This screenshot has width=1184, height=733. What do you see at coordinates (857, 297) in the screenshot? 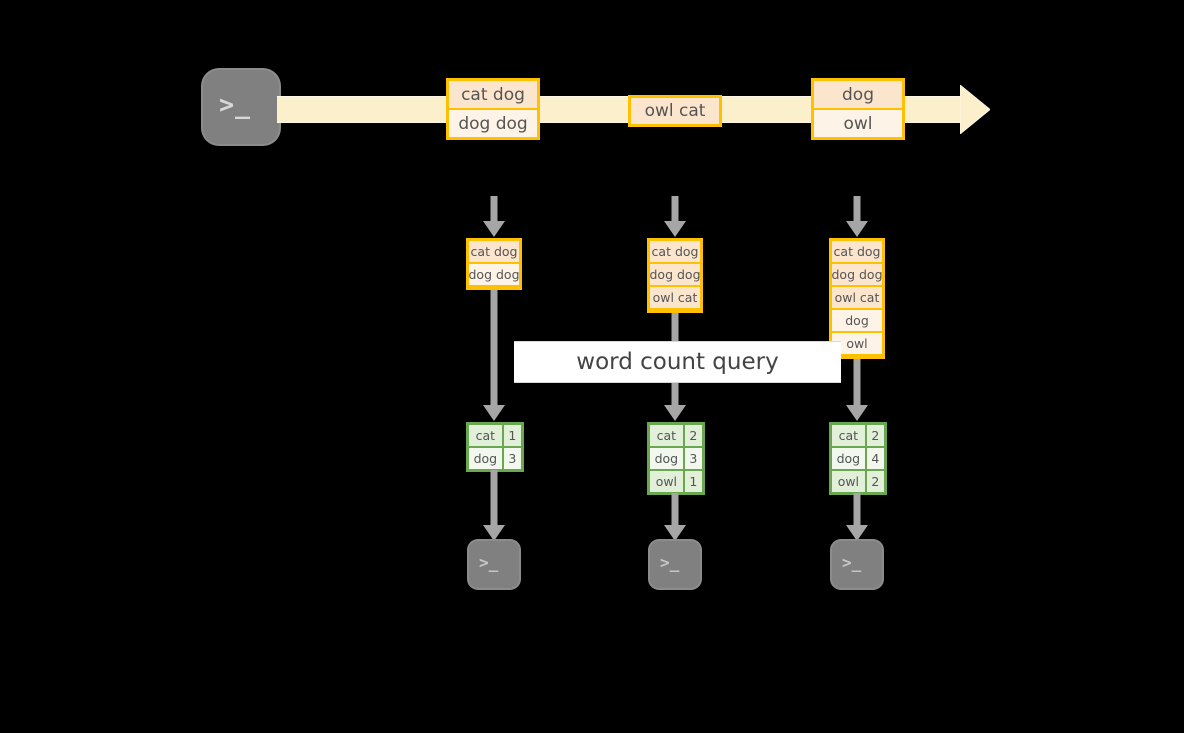
I see `column-3-input-line-3: owl cat` at bounding box center [857, 297].